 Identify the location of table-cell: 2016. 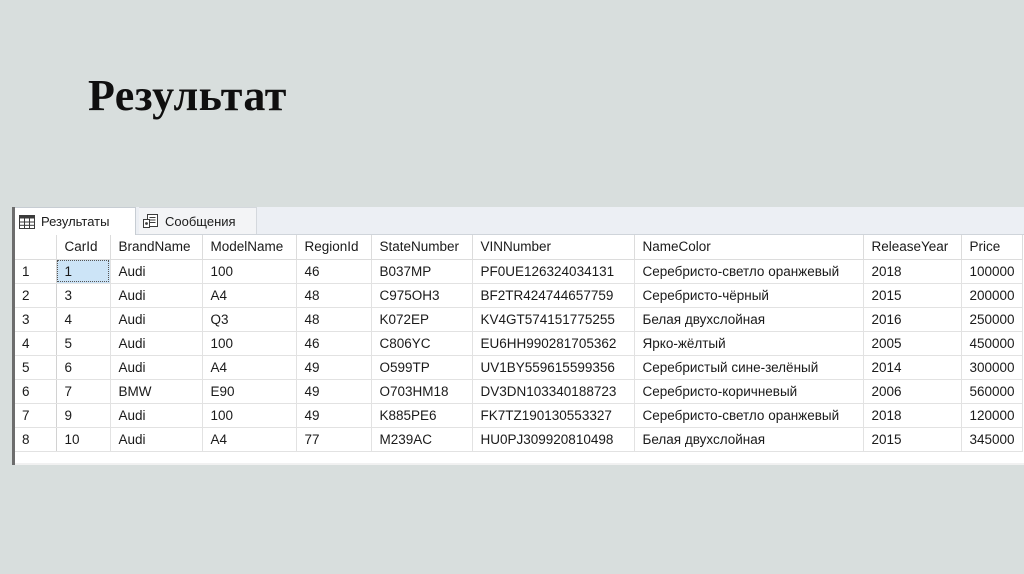
(912, 319).